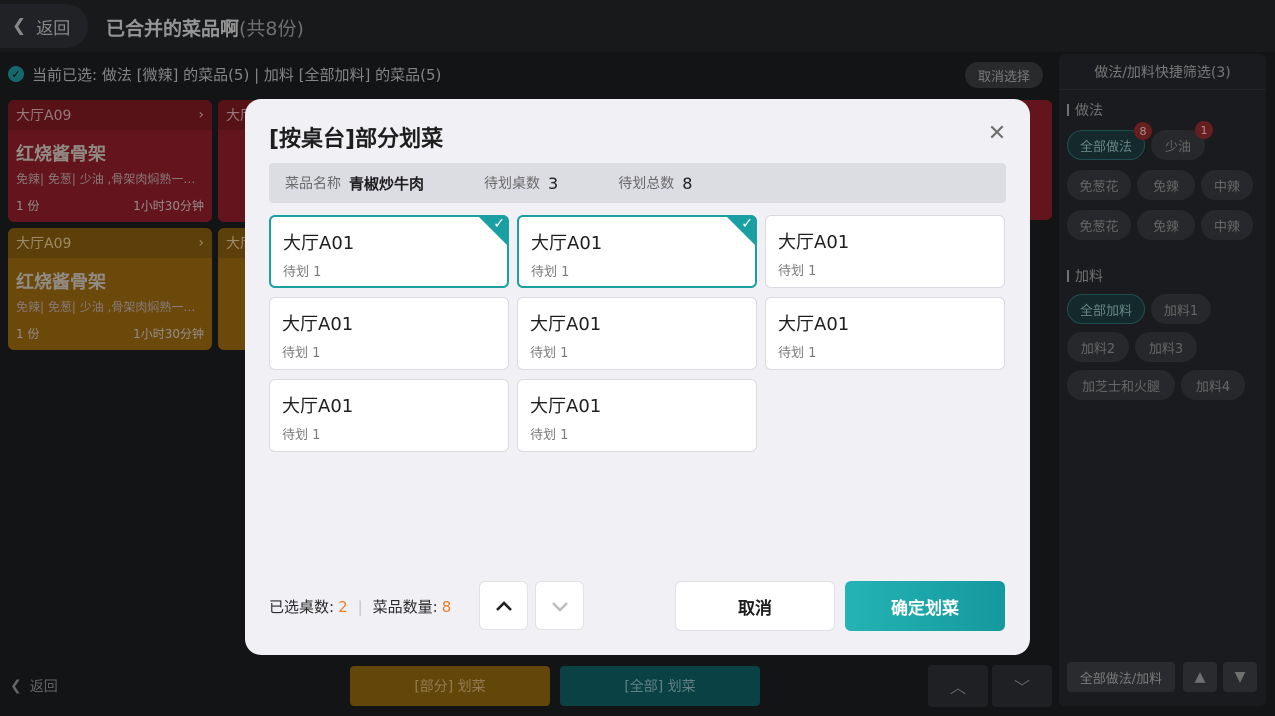 This screenshot has height=716, width=1275. Describe the element at coordinates (405, 607) in the screenshot. I see `dish-qty-label: 菜品数量:` at that location.